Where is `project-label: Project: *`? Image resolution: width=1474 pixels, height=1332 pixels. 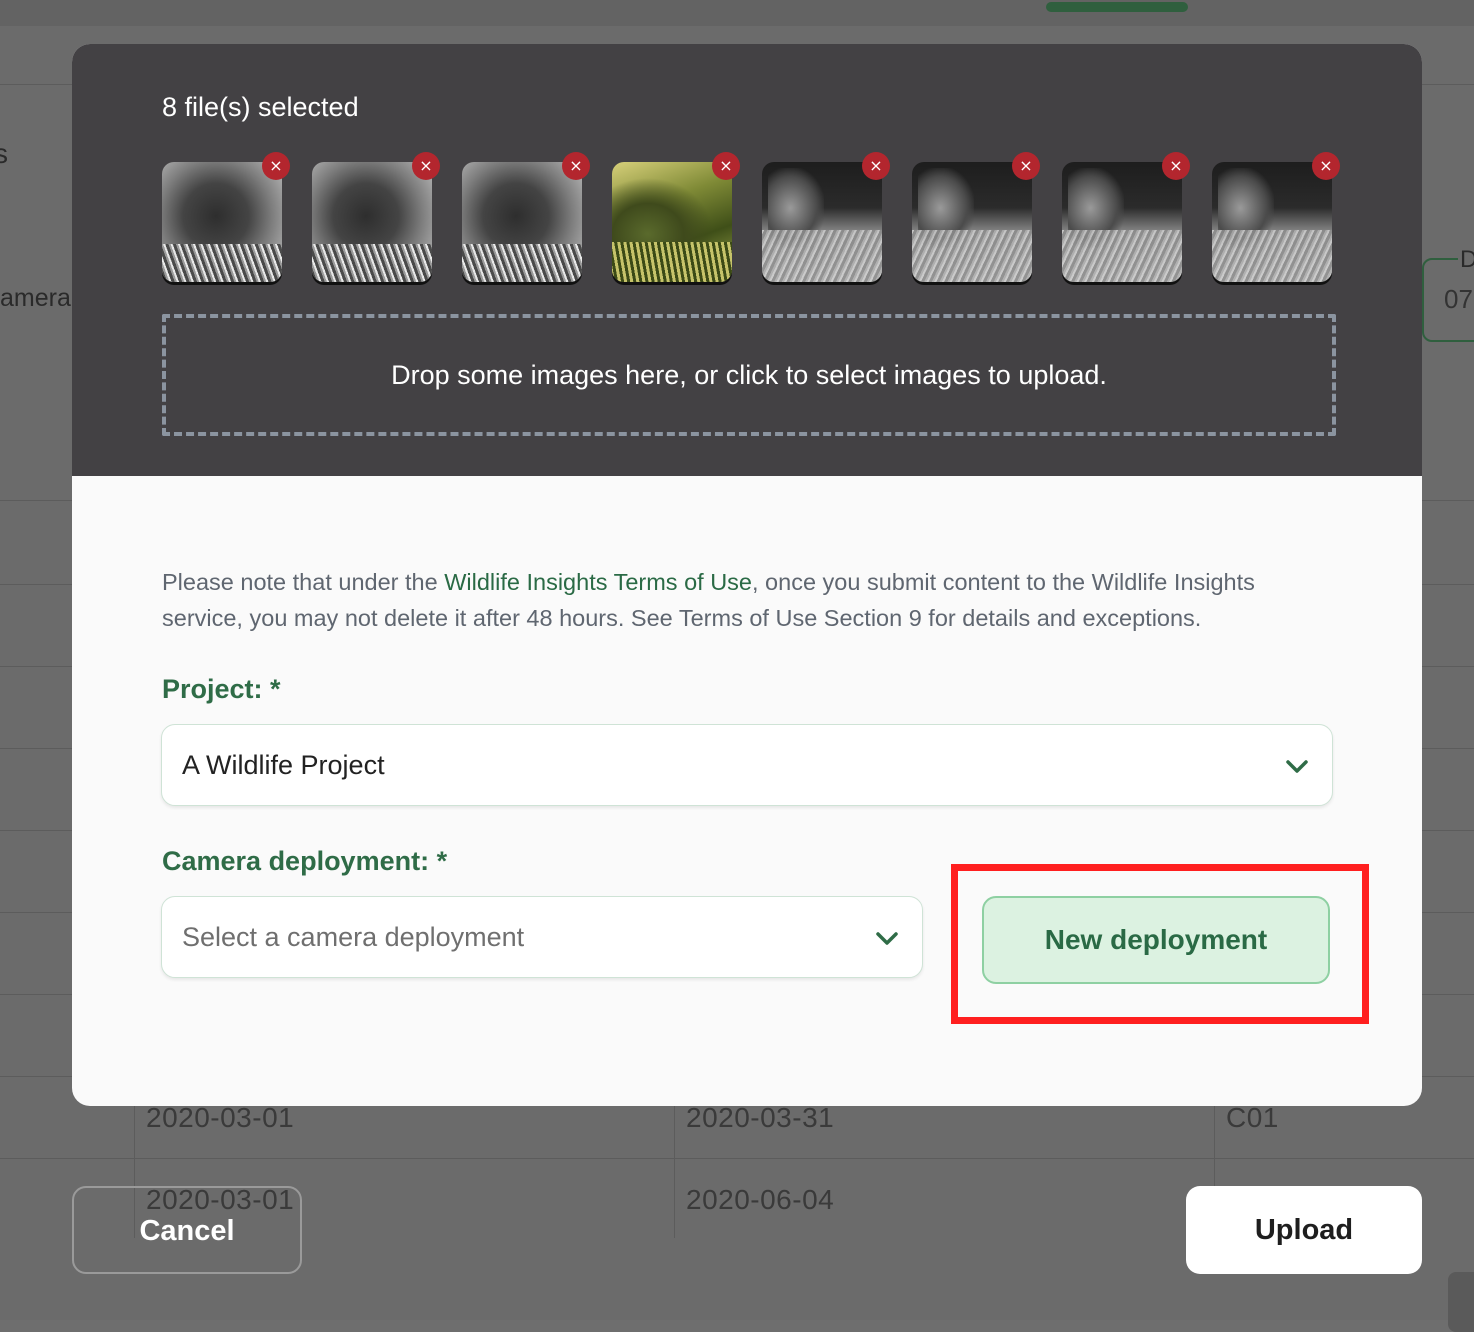 project-label: Project: * is located at coordinates (221, 689).